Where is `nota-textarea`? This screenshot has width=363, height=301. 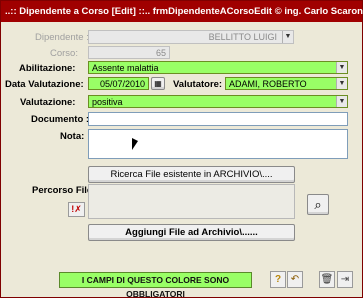 nota-textarea is located at coordinates (218, 144).